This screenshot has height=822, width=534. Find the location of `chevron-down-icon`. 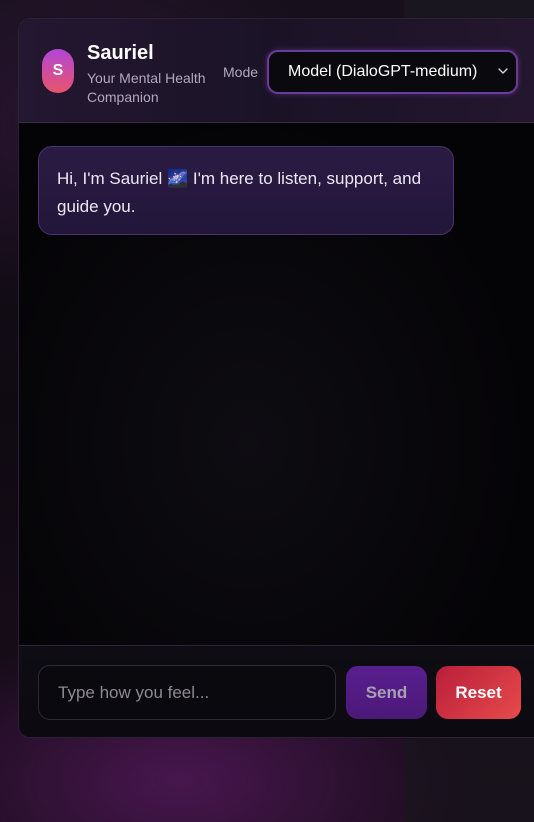

chevron-down-icon is located at coordinates (503, 71).